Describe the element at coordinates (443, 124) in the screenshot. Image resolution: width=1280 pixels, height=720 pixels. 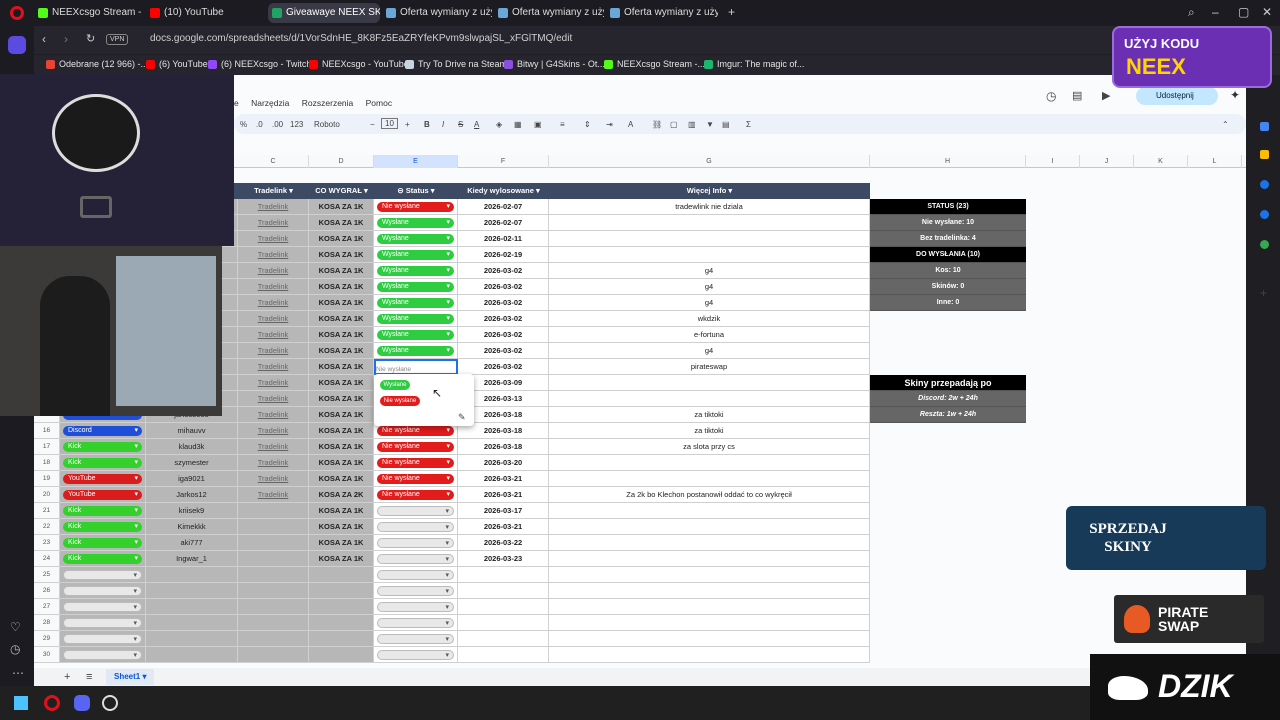
I see `italic-icon: I` at that location.